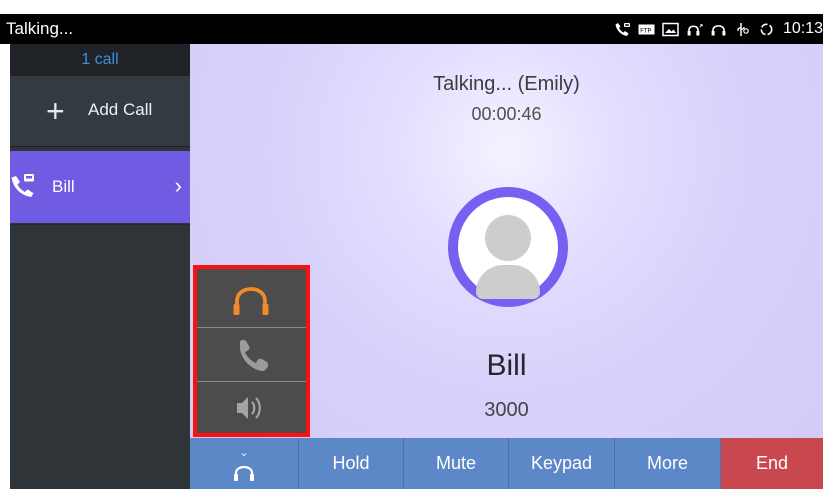 The image size is (823, 489). Describe the element at coordinates (23, 185) in the screenshot. I see `active-call-phone-icon` at that location.